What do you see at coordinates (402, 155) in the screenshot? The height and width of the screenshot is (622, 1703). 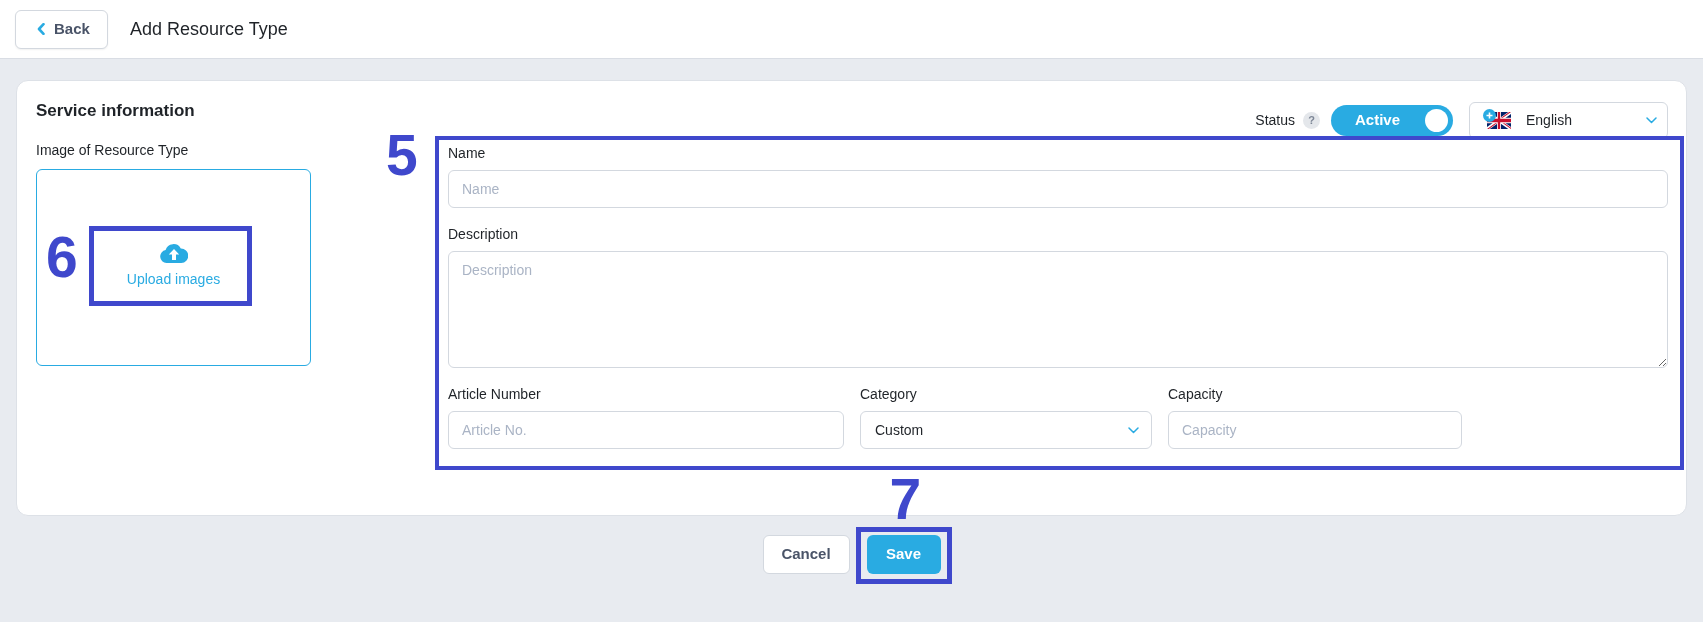 I see `annotation-number: 5` at bounding box center [402, 155].